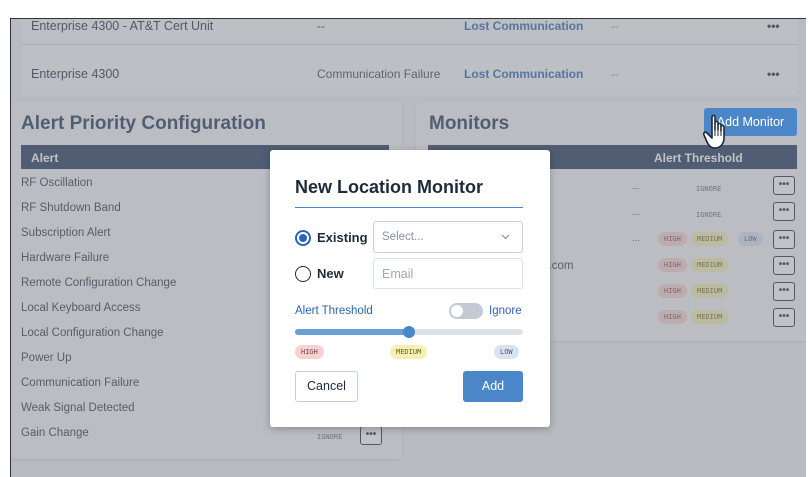 This screenshot has height=477, width=808. What do you see at coordinates (505, 237) in the screenshot?
I see `chevron-down-icon` at bounding box center [505, 237].